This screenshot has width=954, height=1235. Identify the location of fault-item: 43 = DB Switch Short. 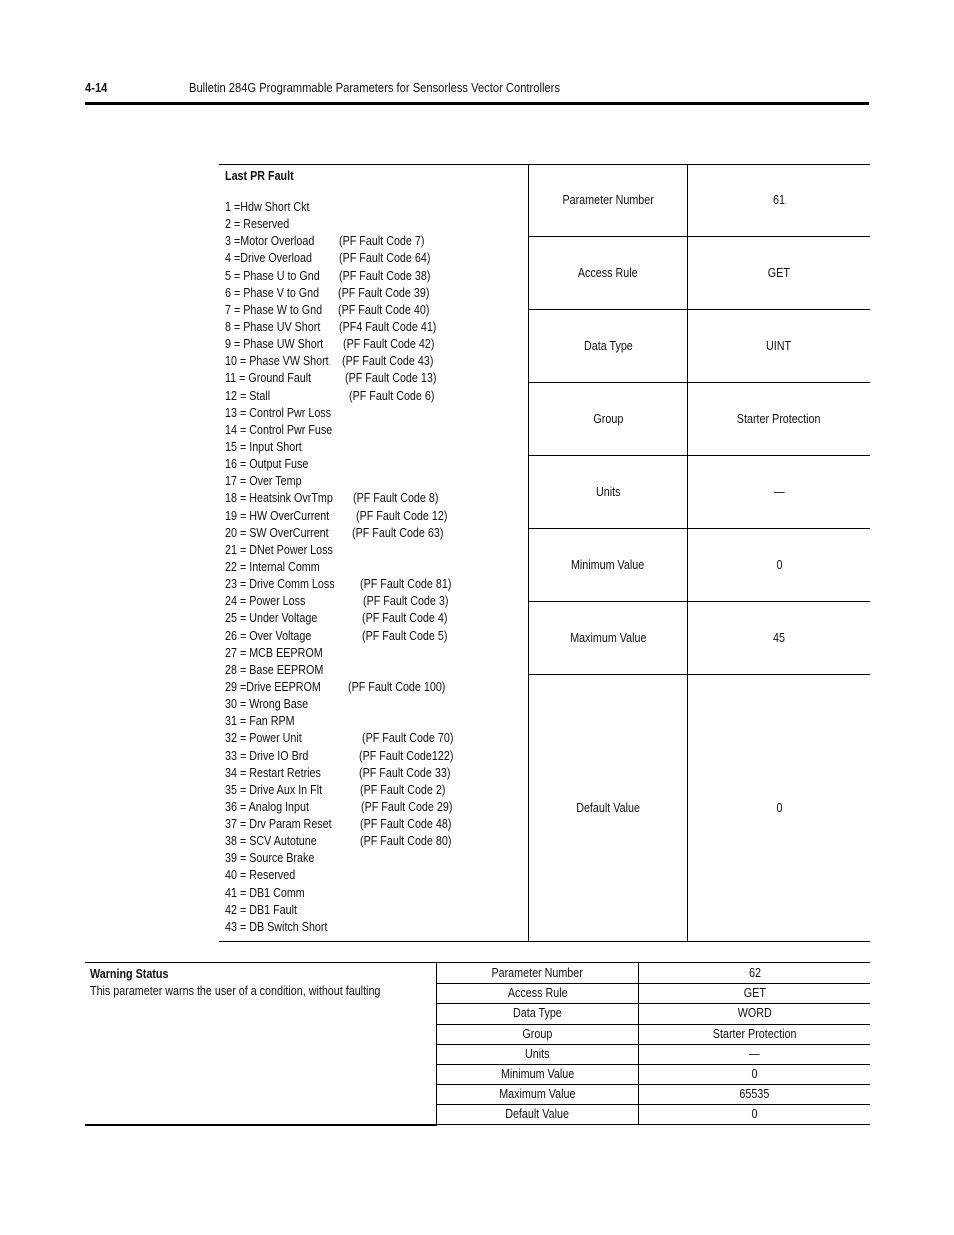
(375, 927).